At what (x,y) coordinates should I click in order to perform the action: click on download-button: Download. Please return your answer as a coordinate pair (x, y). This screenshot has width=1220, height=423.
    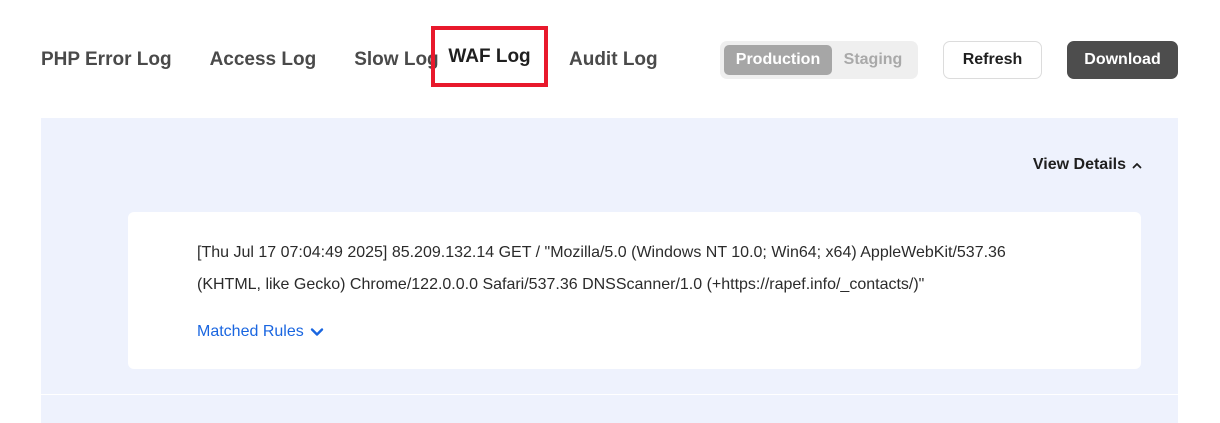
    Looking at the image, I should click on (1122, 60).